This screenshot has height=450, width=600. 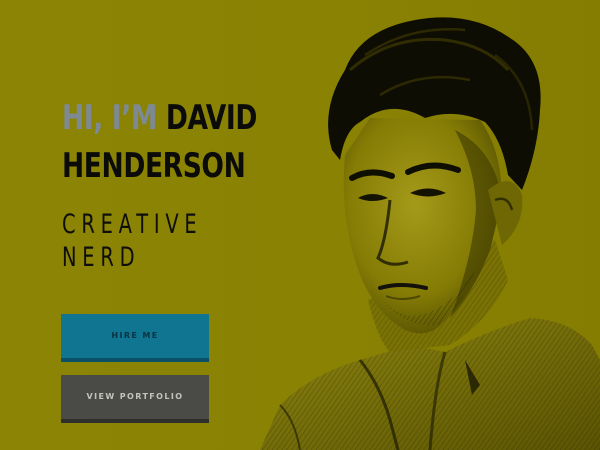 What do you see at coordinates (101, 257) in the screenshot?
I see `hero-subtitle-line2: NERD` at bounding box center [101, 257].